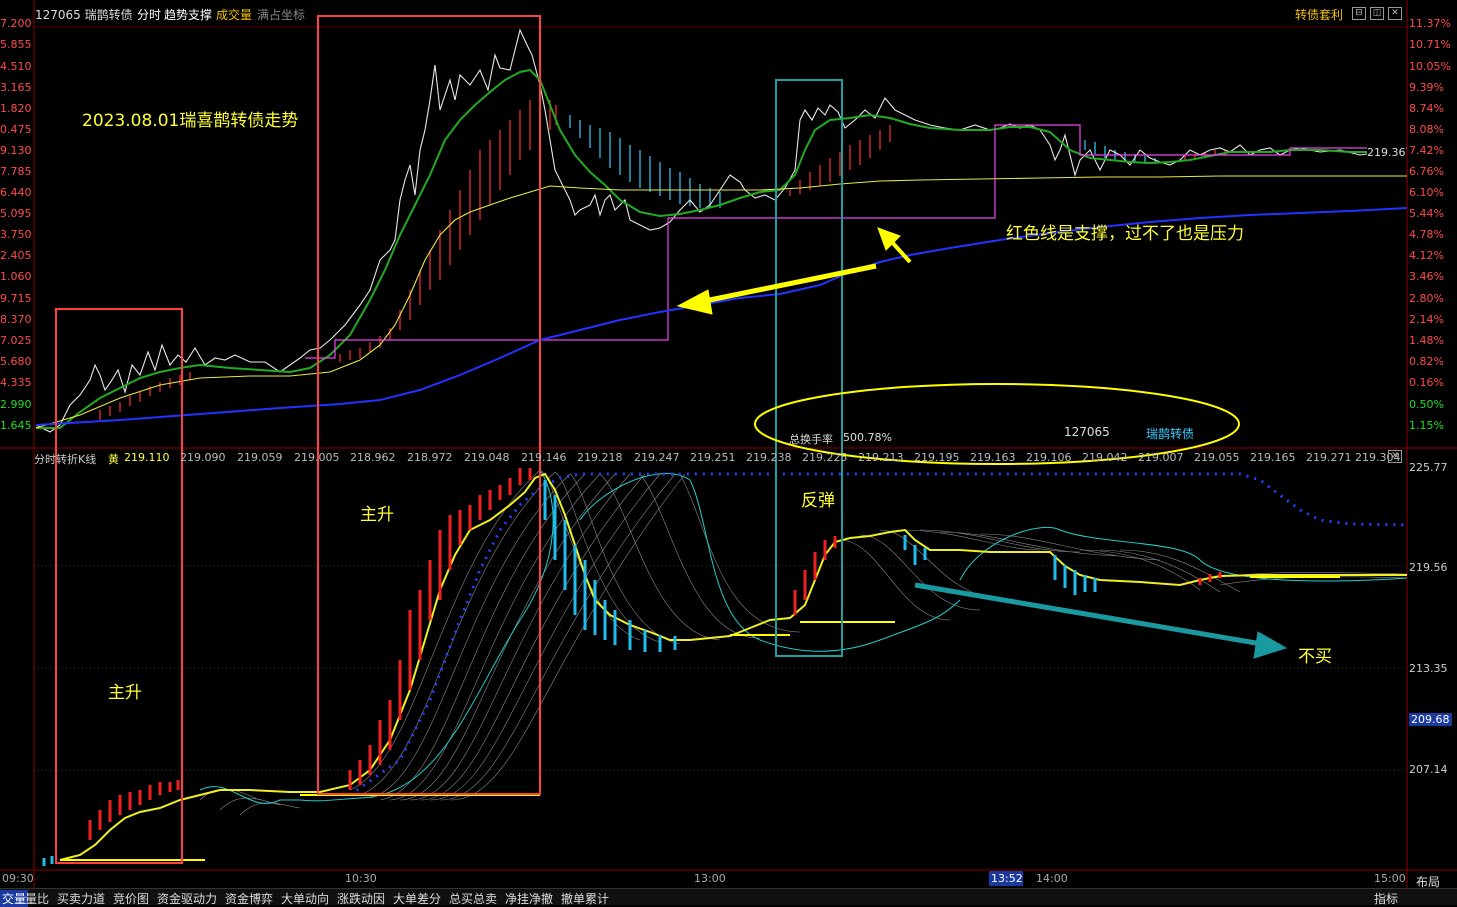  Describe the element at coordinates (81, 898) in the screenshot. I see `tab-buy-sell-force: 买卖力道` at that location.